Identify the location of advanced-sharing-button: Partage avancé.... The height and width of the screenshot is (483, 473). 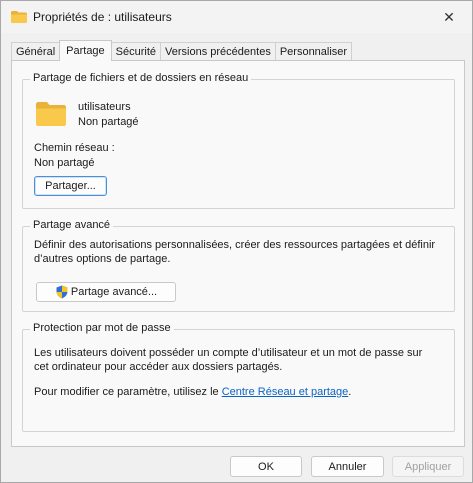
(106, 292).